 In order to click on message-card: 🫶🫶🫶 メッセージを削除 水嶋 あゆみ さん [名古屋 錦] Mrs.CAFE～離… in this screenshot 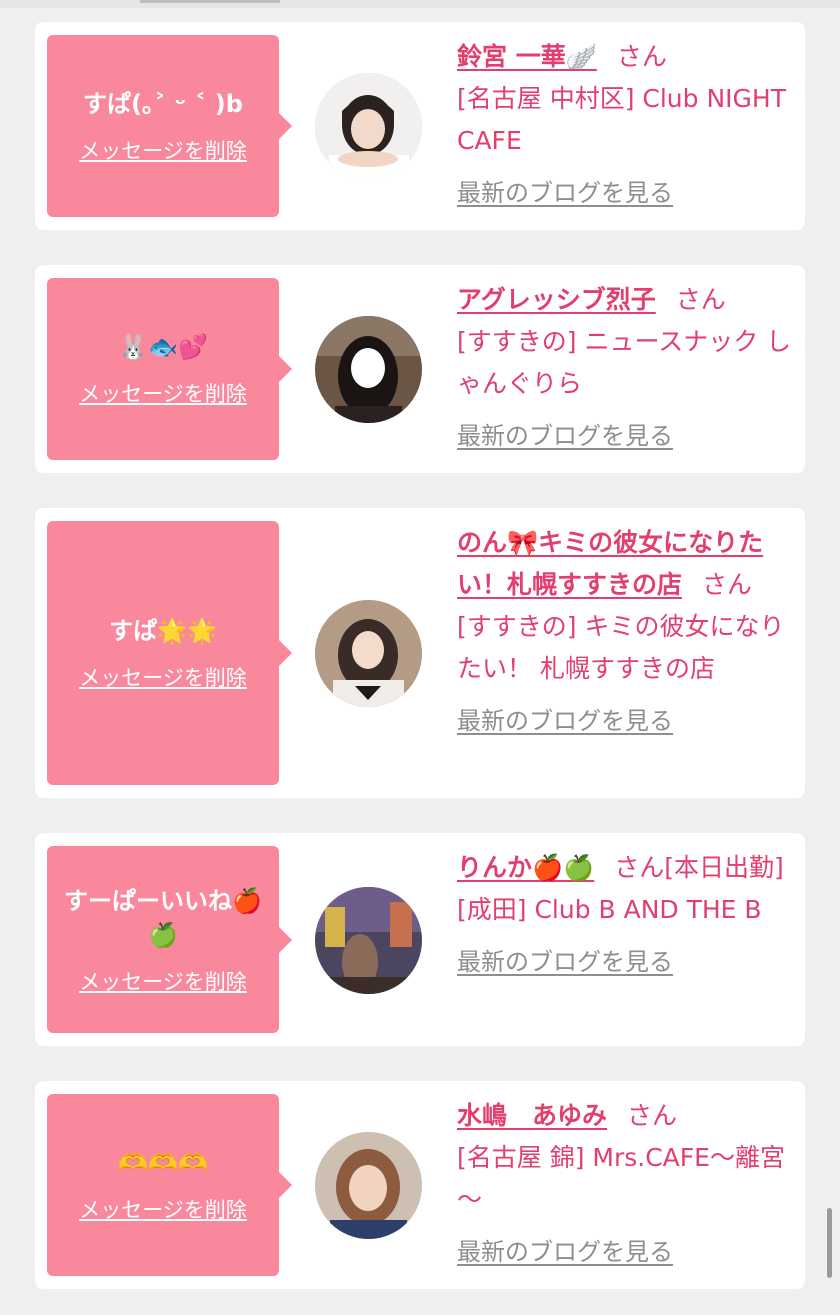, I will do `click(420, 1185)`.